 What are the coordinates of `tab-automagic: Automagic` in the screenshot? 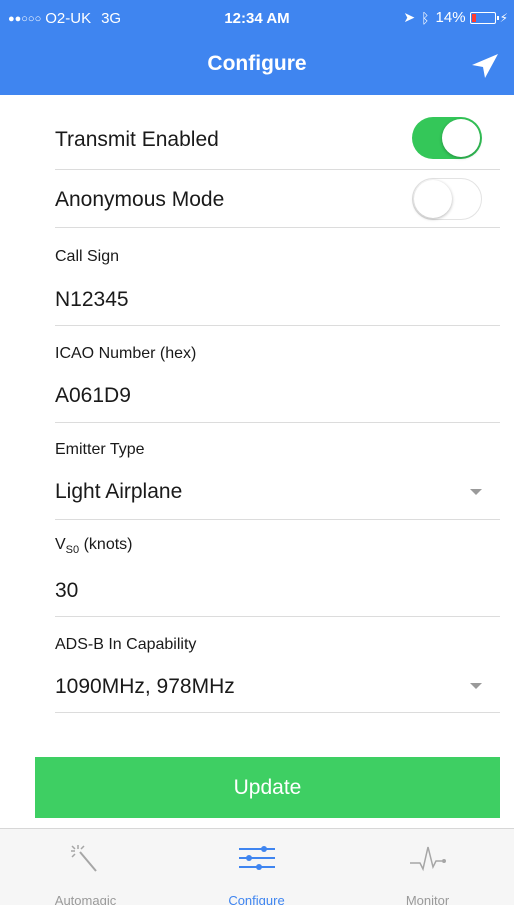 It's located at (85, 867).